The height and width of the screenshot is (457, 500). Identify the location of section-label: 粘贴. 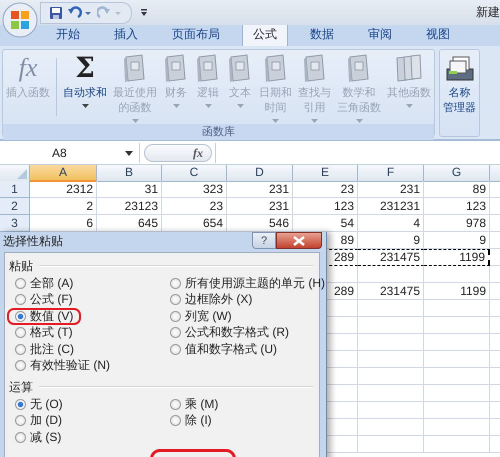
(21, 266).